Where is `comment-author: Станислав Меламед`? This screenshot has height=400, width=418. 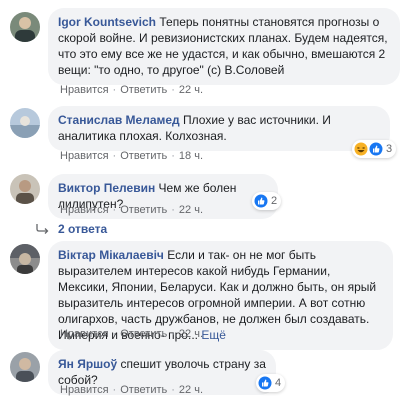 comment-author: Станислав Меламед is located at coordinates (119, 120).